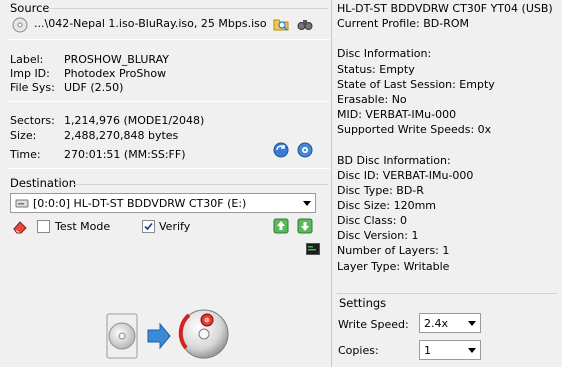 The width and height of the screenshot is (562, 367). I want to click on test-mode-checkbox, so click(43, 226).